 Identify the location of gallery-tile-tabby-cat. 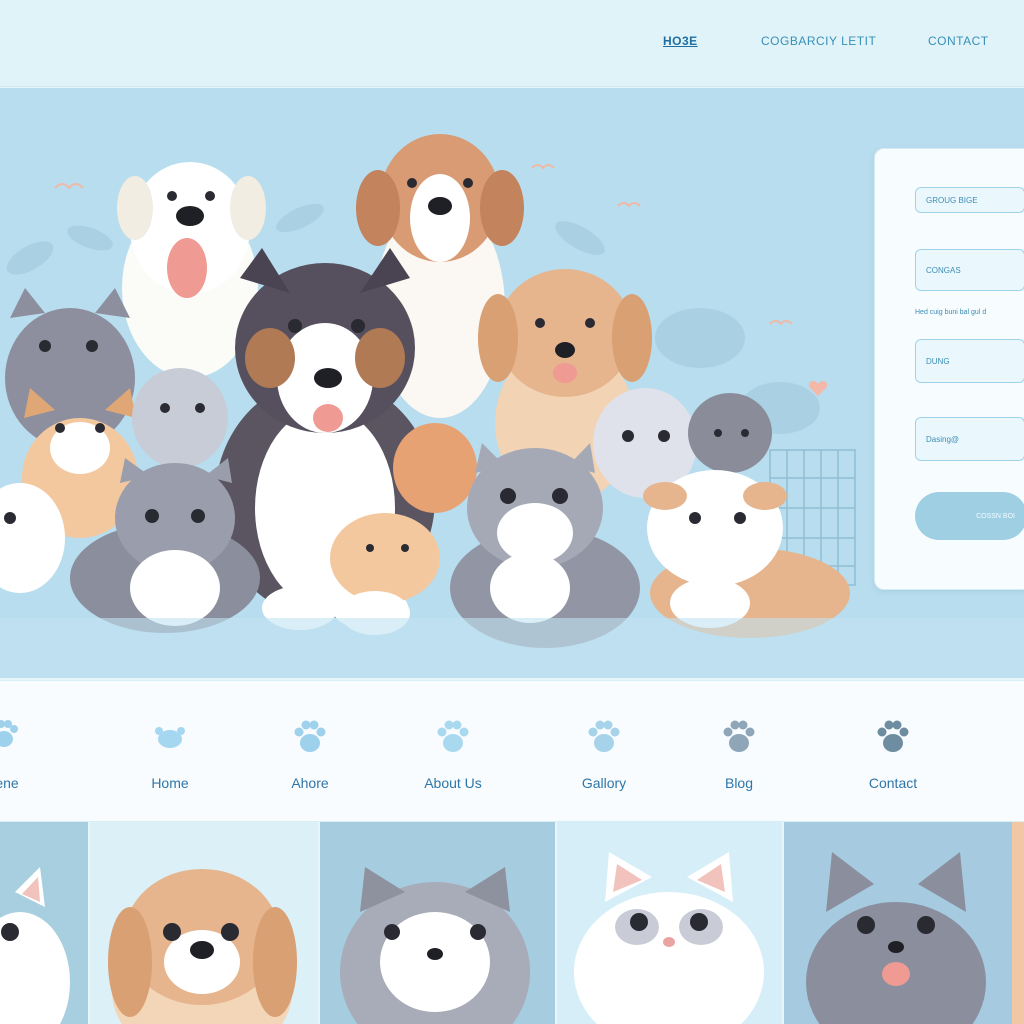
(437, 923).